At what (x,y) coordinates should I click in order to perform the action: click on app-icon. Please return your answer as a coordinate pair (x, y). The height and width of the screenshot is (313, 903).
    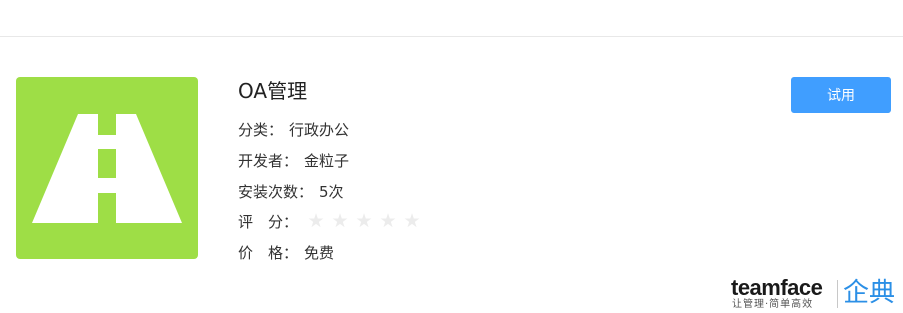
    Looking at the image, I should click on (107, 168).